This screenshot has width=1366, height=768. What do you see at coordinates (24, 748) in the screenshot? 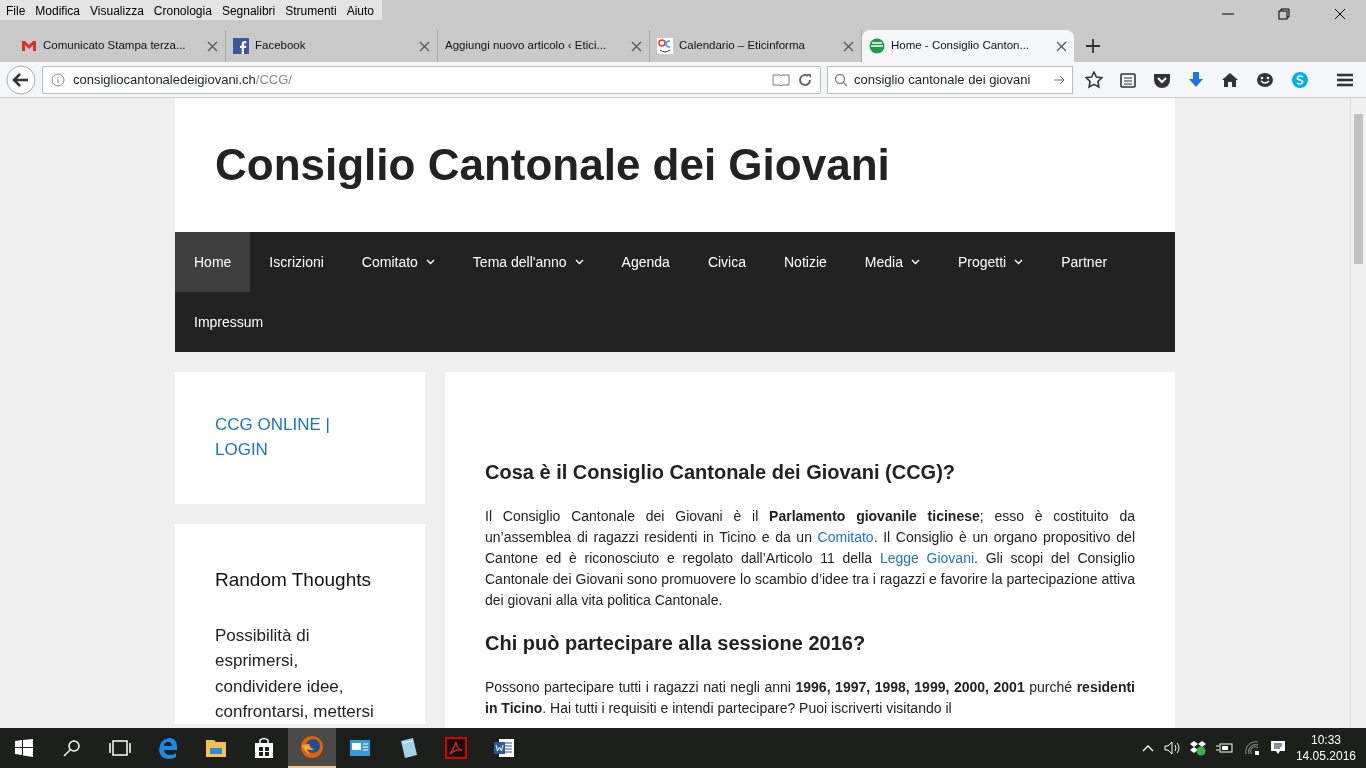
I see `windows-logo-icon` at bounding box center [24, 748].